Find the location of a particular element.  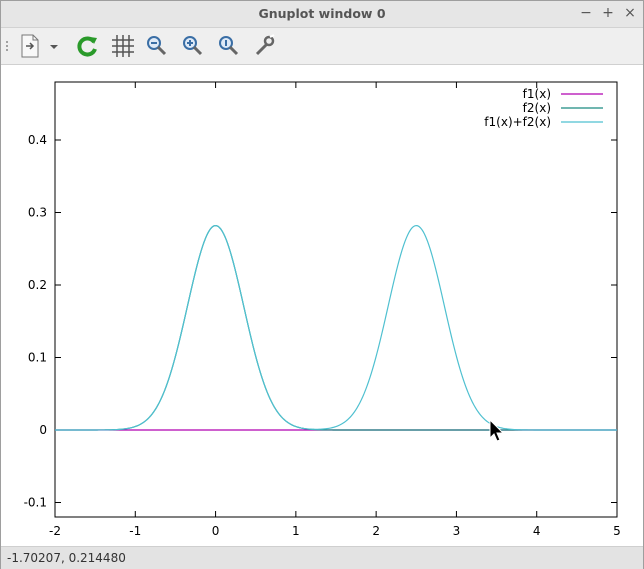

minimize-button: − is located at coordinates (586, 13).